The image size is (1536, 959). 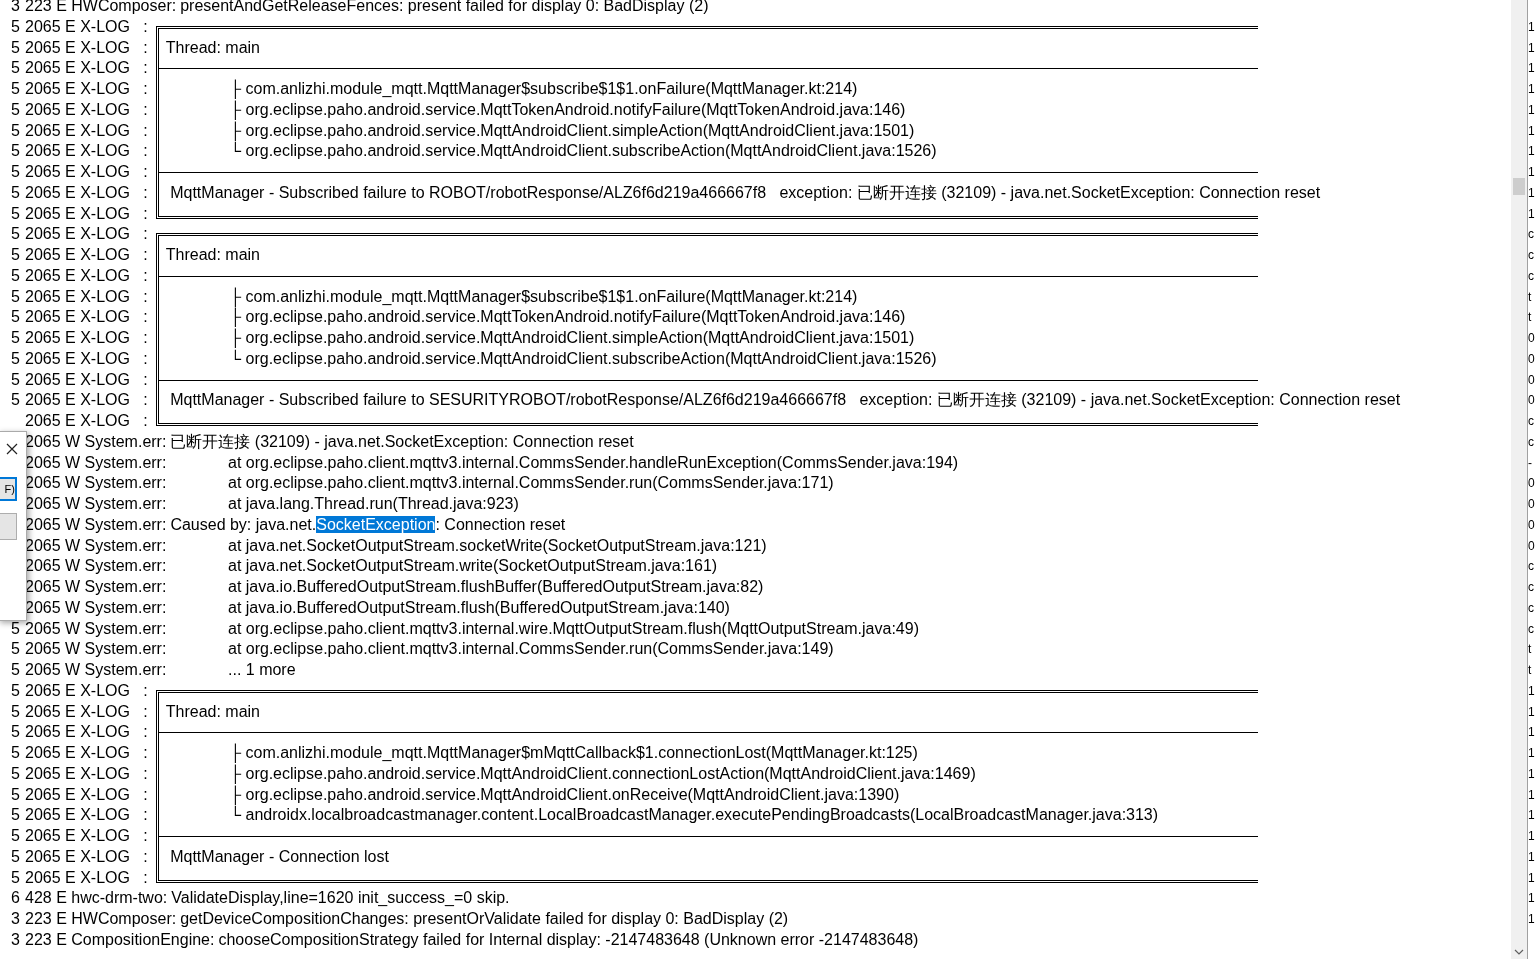 I want to click on log-message: at java.io.BufferedOutputStream.flushBuffer(BufferedOutputStream.java:82), so click(x=496, y=587).